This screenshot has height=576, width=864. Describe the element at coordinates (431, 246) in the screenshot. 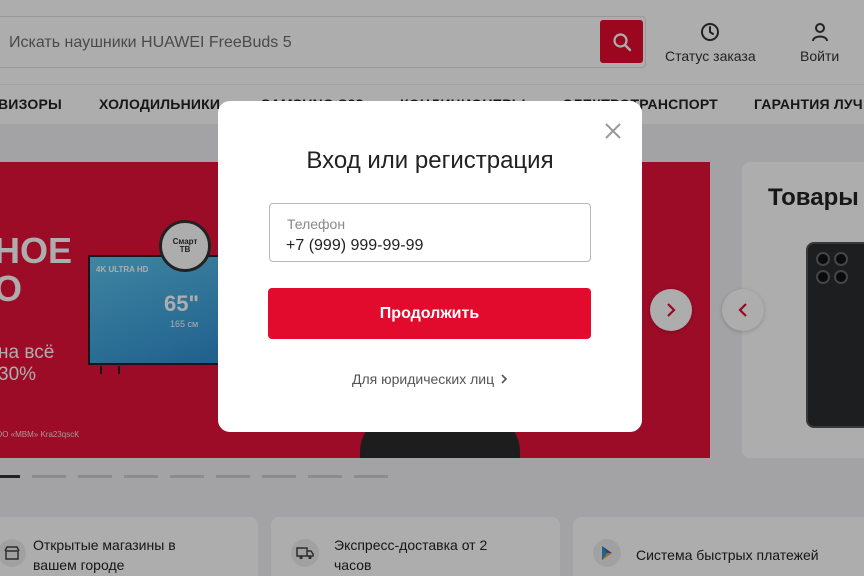

I see `phone-input` at that location.